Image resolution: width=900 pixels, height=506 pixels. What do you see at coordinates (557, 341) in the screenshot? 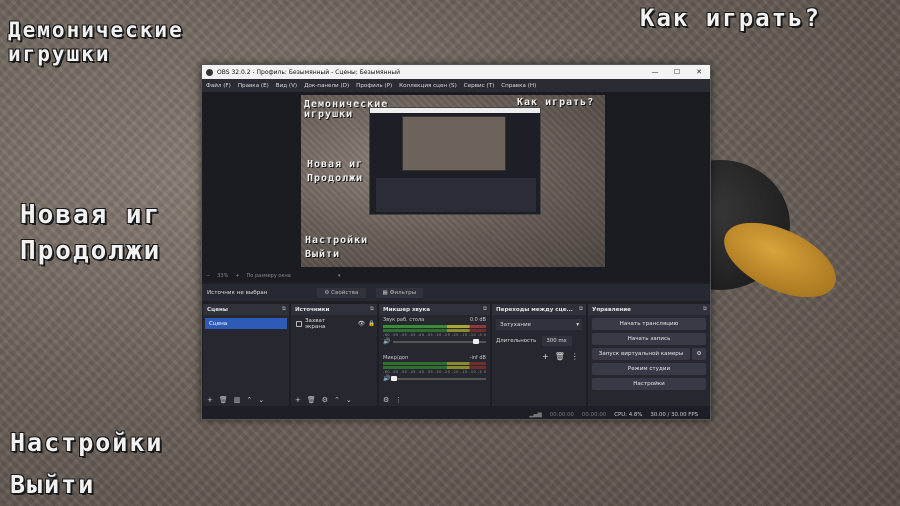
I see `duration-input: 300 ms` at bounding box center [557, 341].